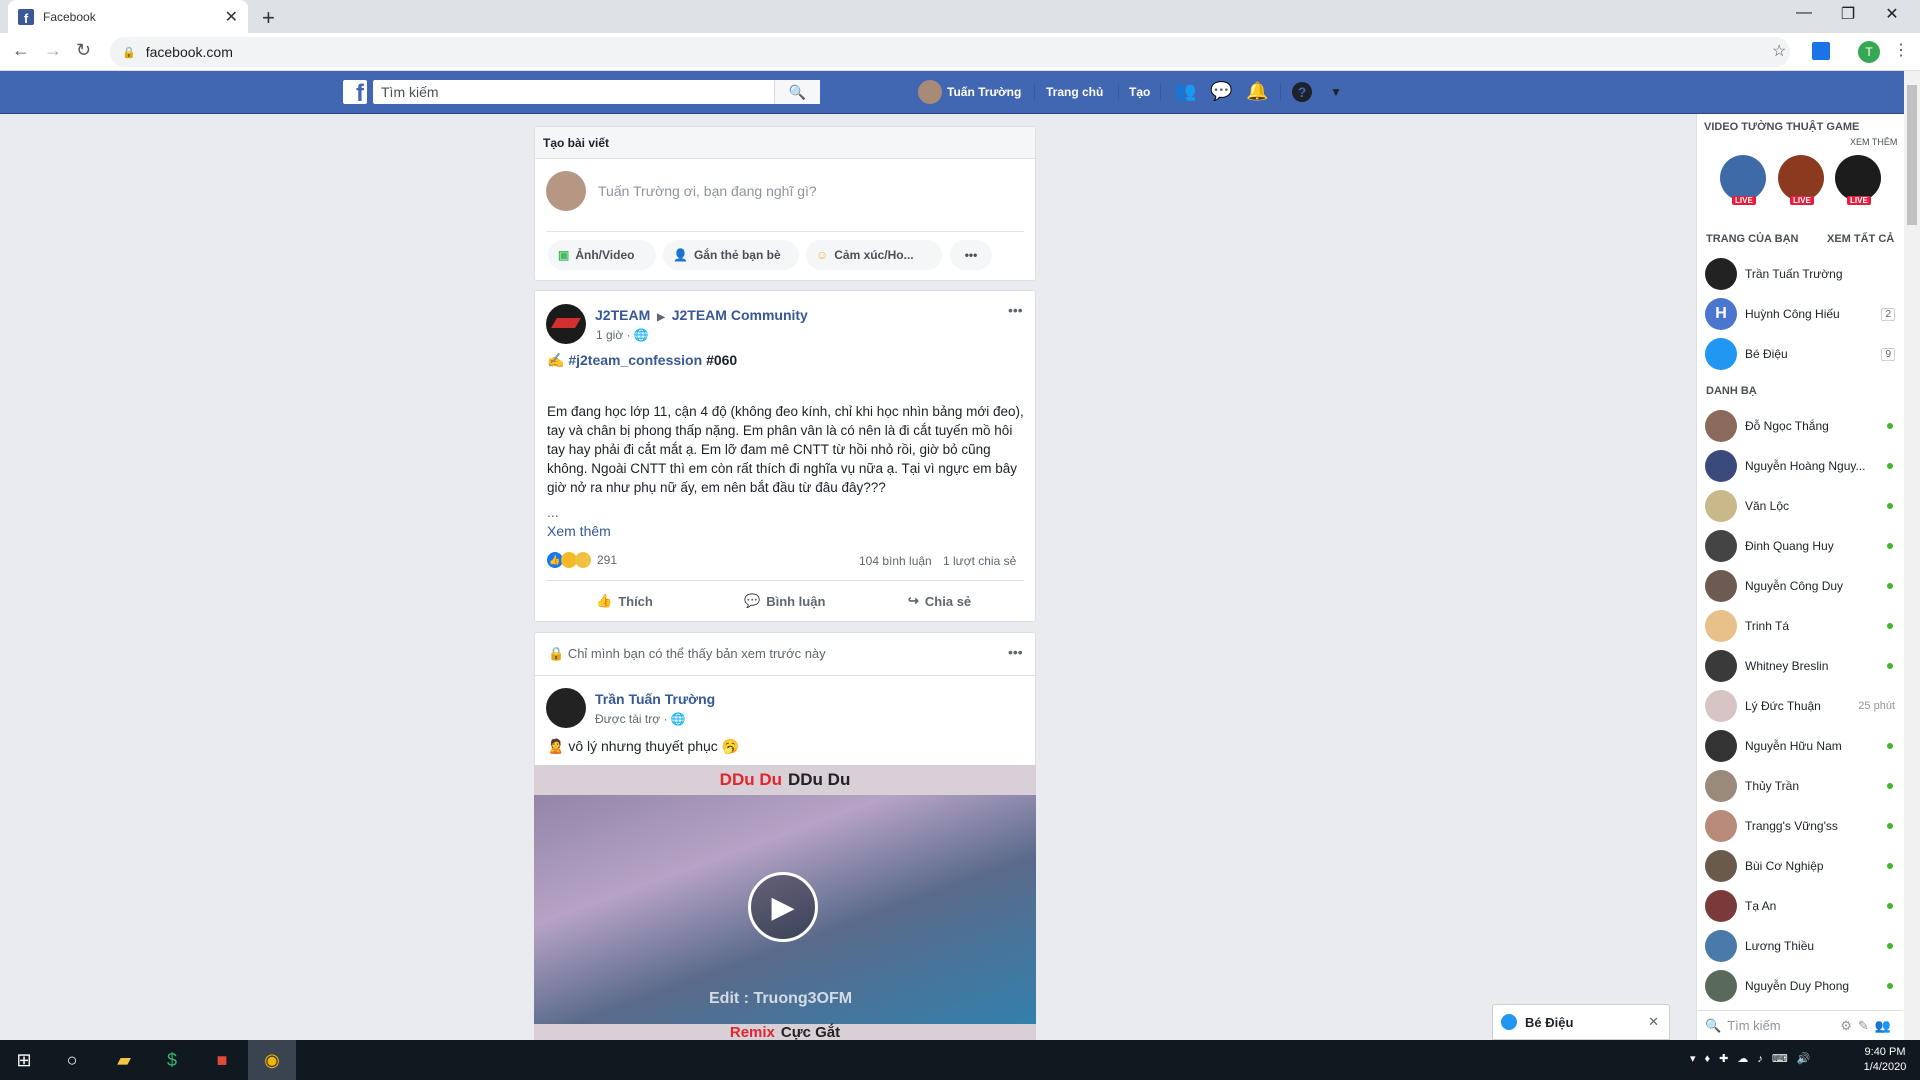  What do you see at coordinates (1800, 786) in the screenshot?
I see `contact-item: Thủy Trần` at bounding box center [1800, 786].